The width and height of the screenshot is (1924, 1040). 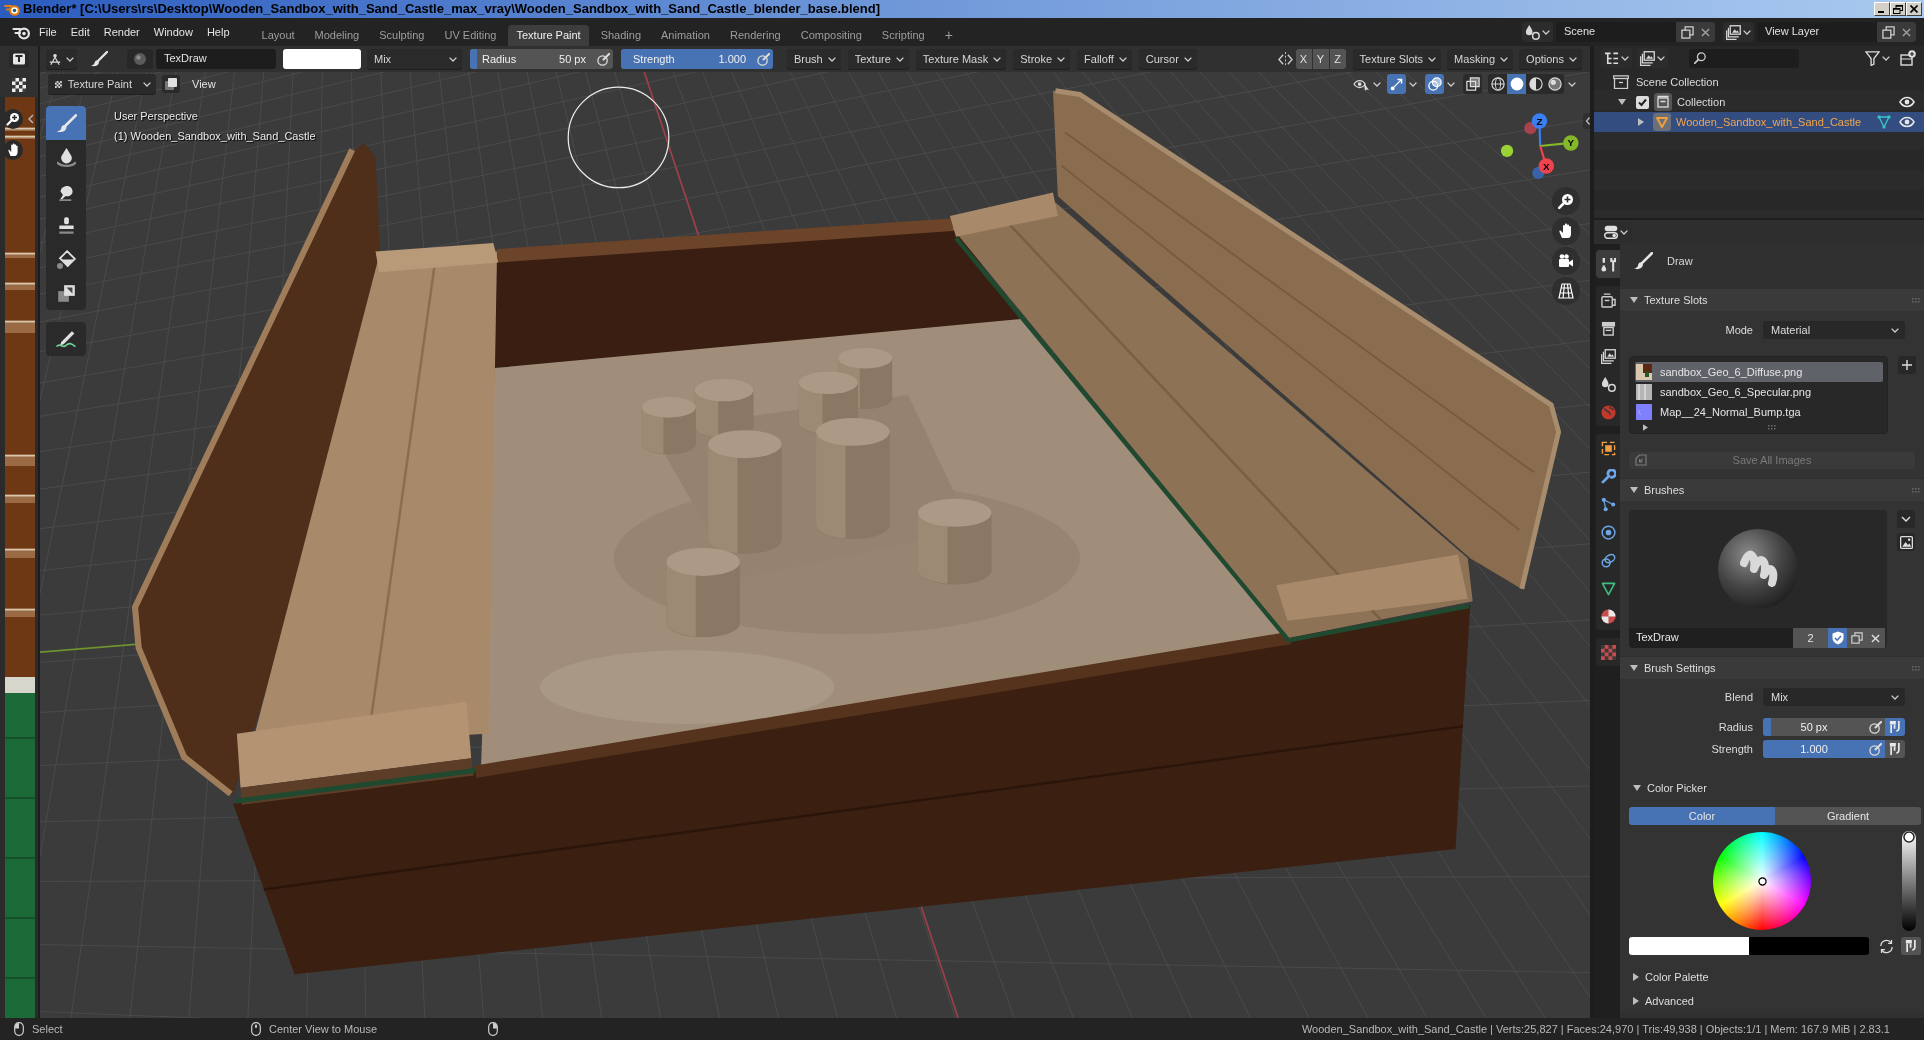 What do you see at coordinates (1895, 727) in the screenshot?
I see `unified-toggle` at bounding box center [1895, 727].